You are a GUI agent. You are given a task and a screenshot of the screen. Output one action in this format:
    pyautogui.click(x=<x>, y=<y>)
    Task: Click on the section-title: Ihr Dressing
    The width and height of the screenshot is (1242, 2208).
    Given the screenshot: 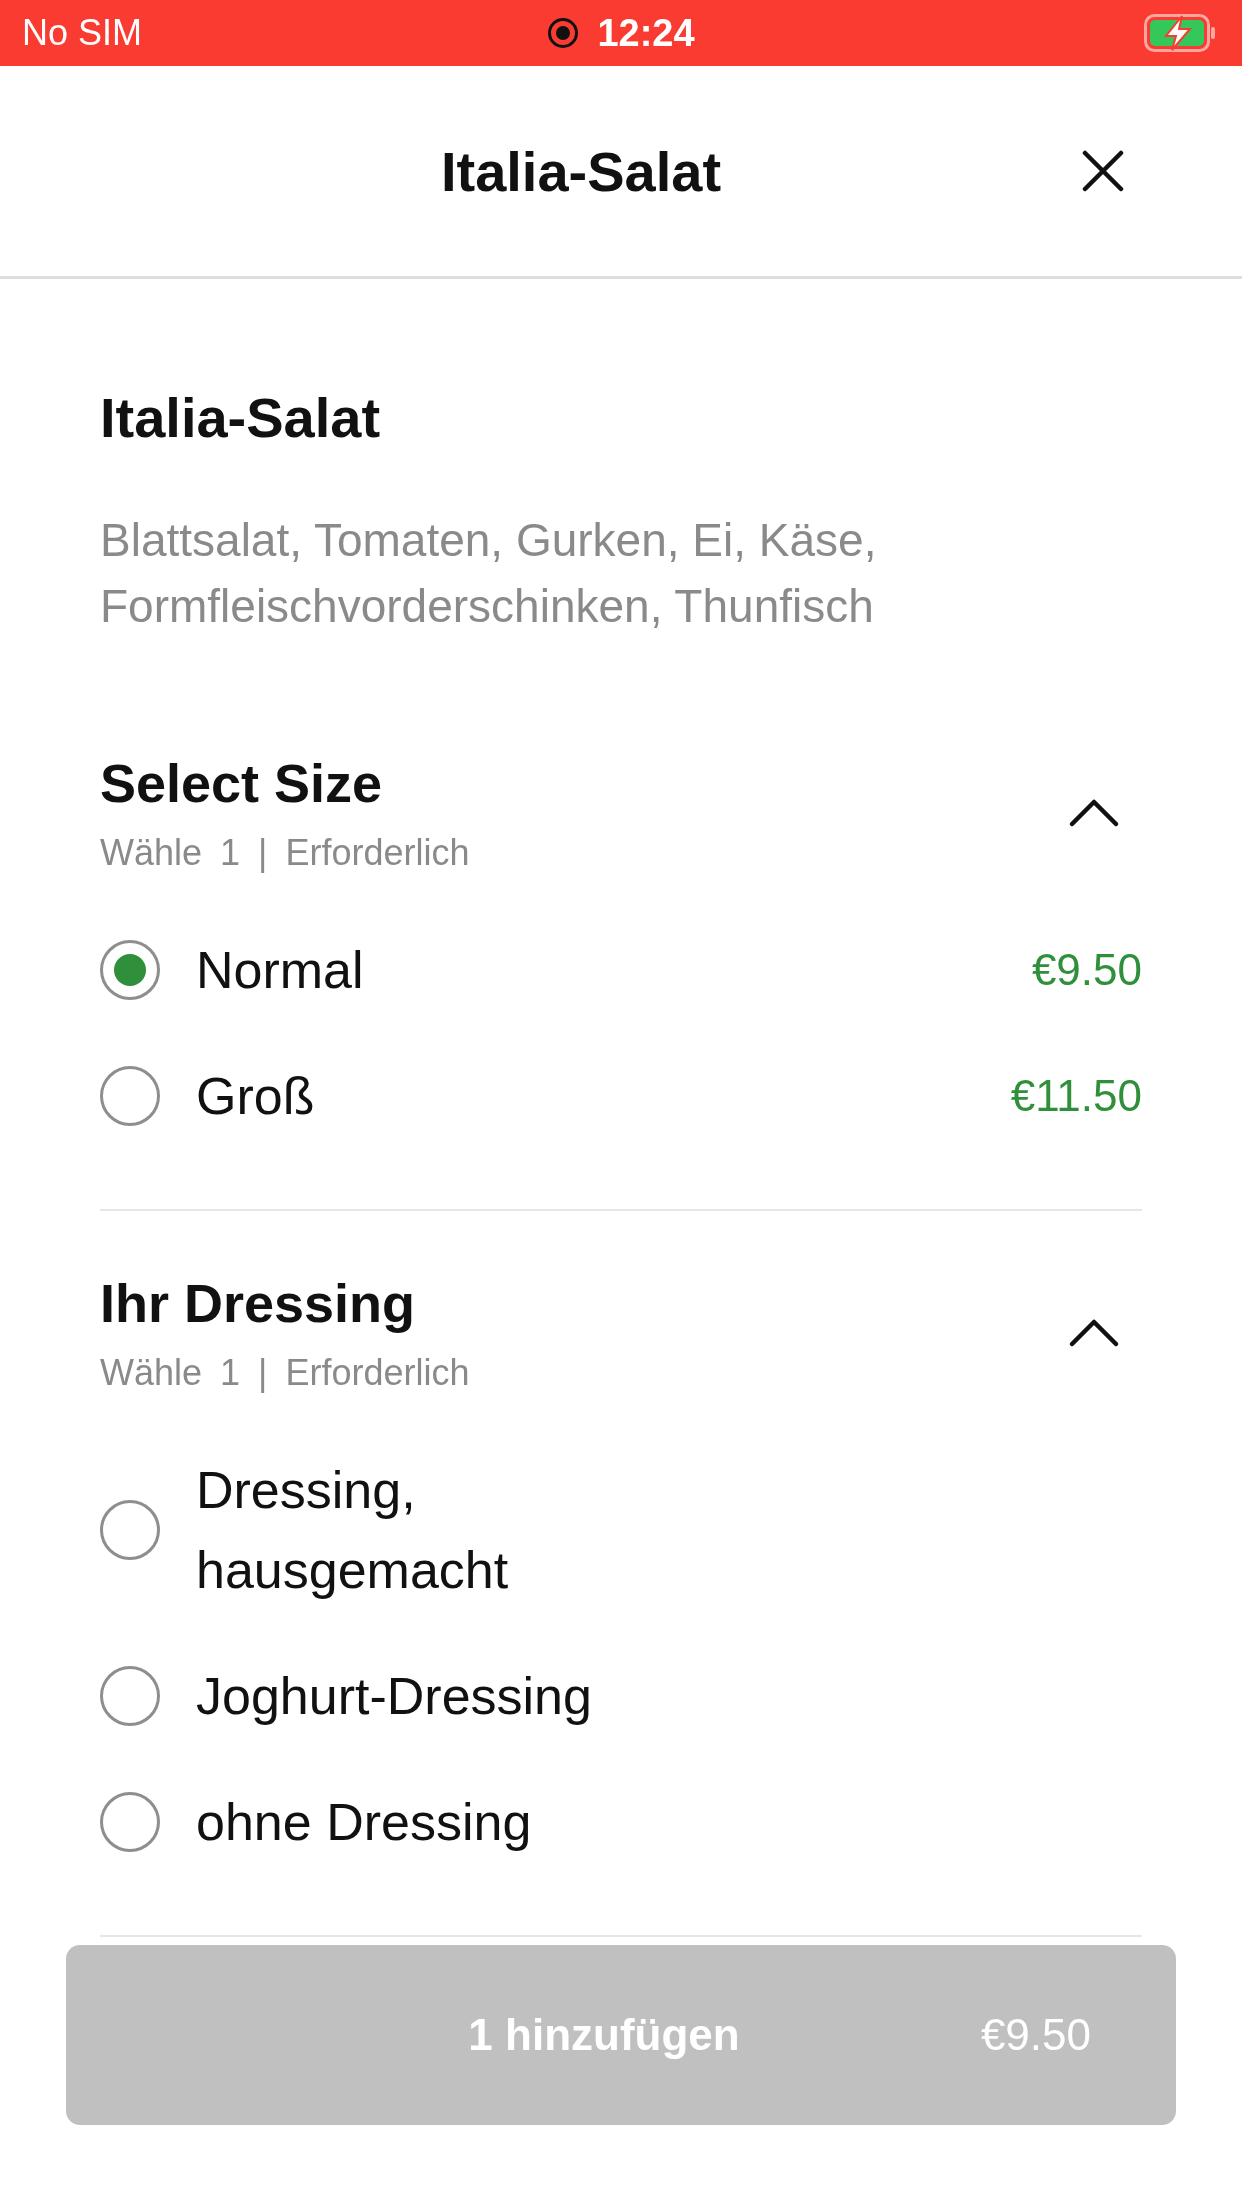 What is the action you would take?
    pyautogui.click(x=258, y=1303)
    